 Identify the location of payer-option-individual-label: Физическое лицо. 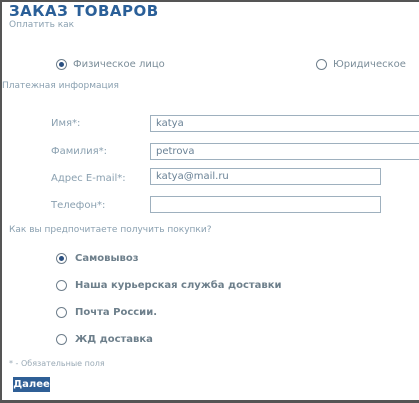
(119, 64).